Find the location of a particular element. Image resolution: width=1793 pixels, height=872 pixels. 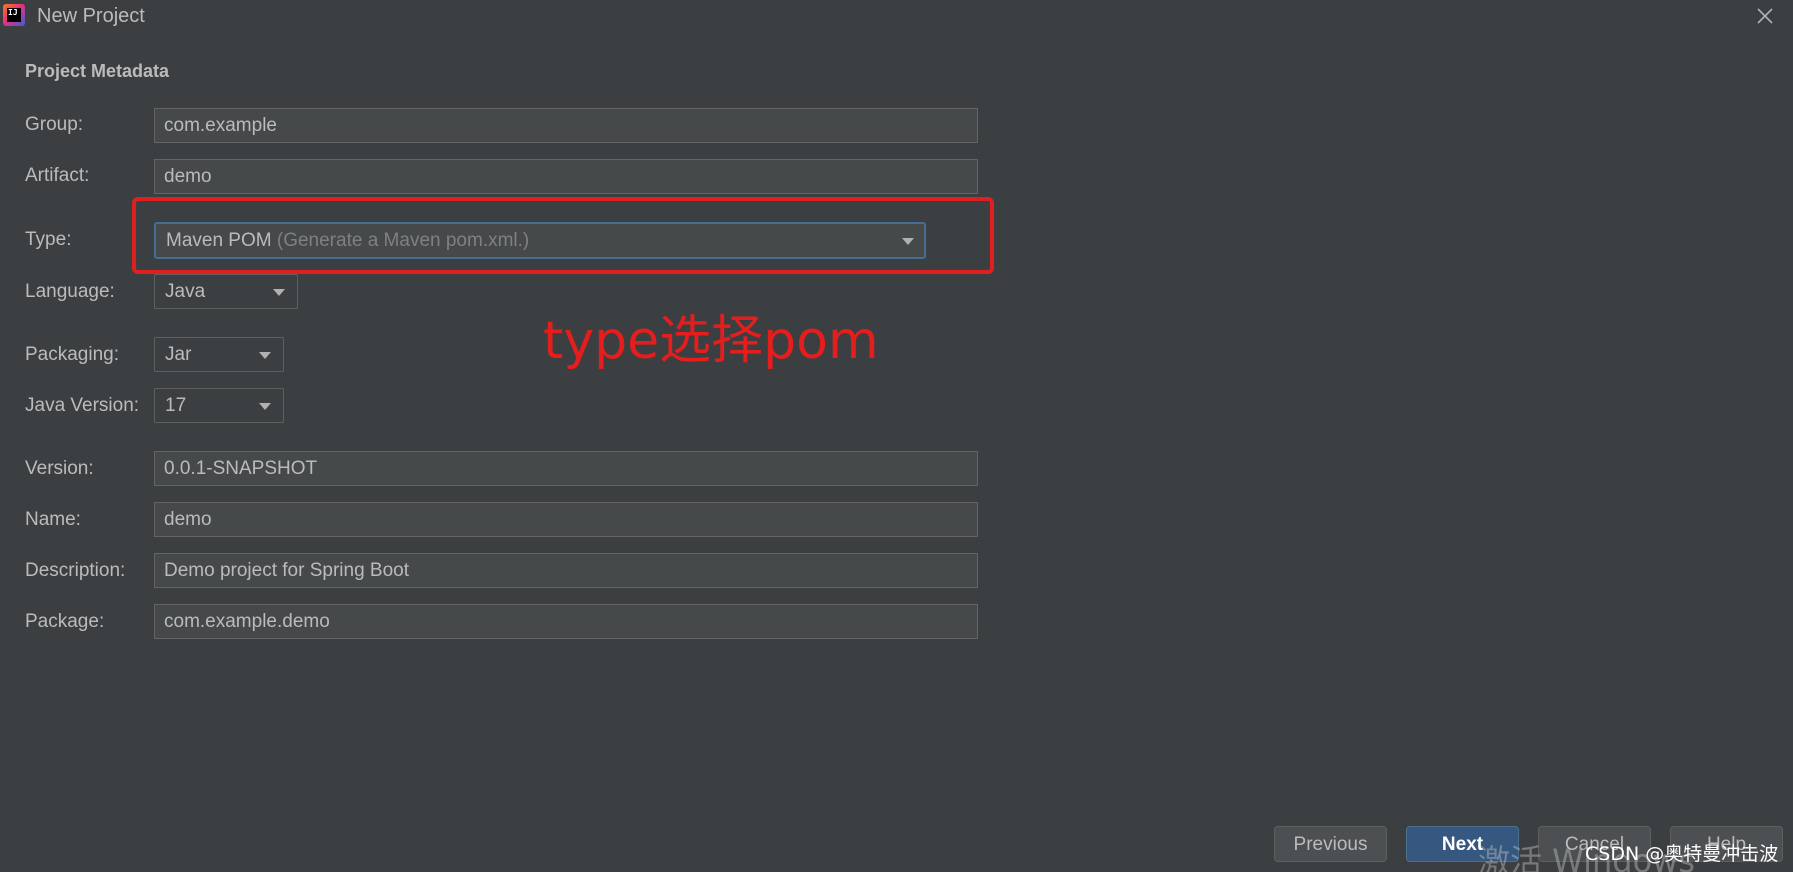

annotation-text: type选择pom is located at coordinates (711, 341).